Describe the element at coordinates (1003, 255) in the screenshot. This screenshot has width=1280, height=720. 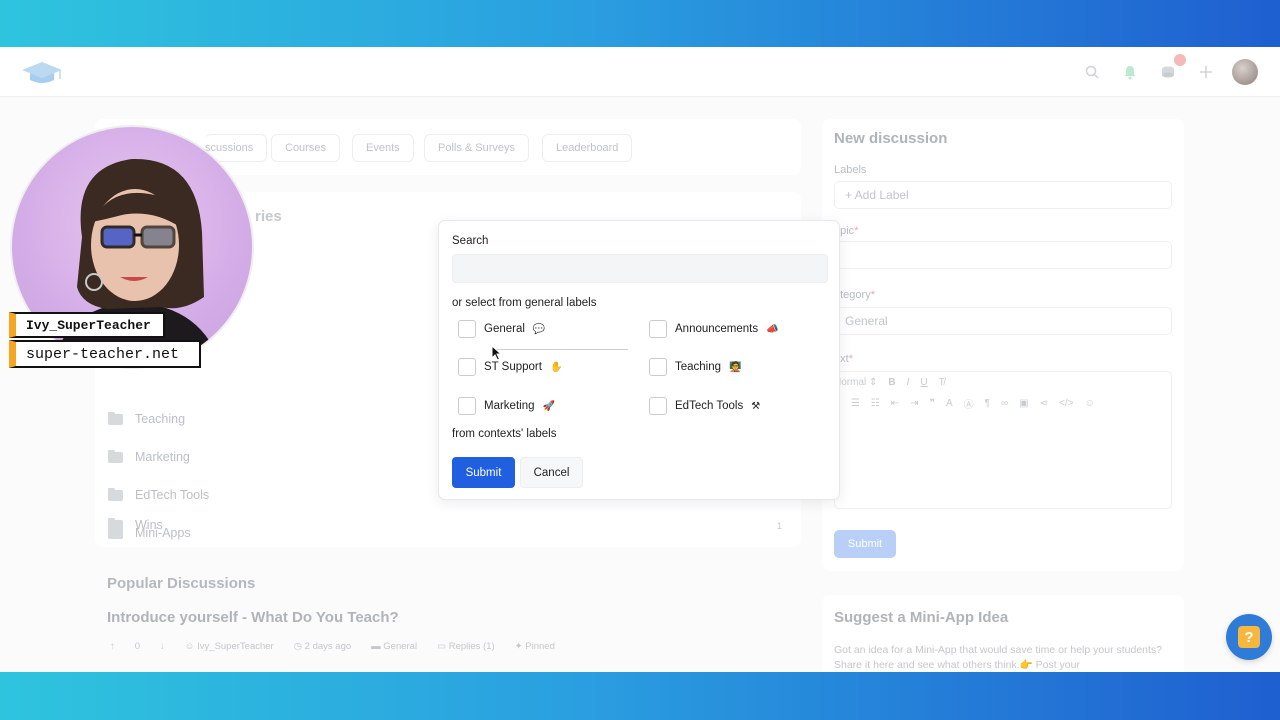
I see `topic-input` at that location.